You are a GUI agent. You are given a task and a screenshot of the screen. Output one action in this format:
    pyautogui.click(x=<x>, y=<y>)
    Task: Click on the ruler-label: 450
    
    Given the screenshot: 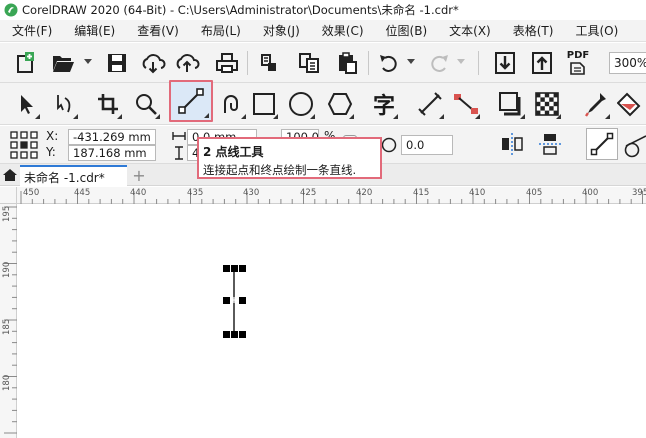 What is the action you would take?
    pyautogui.click(x=31, y=193)
    